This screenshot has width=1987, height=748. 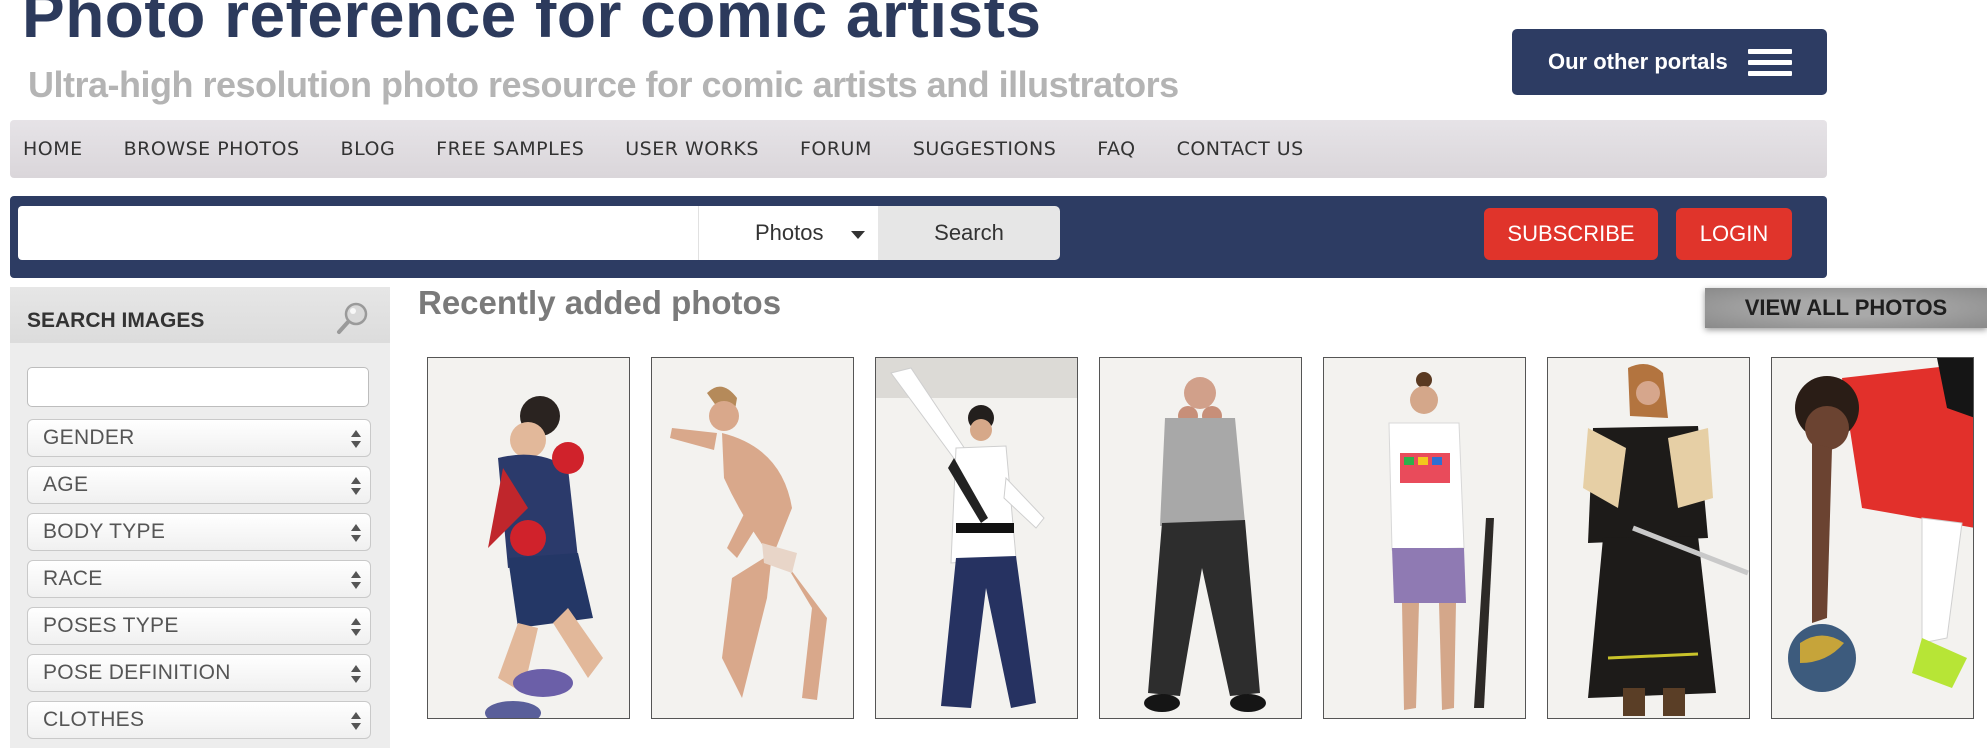 I want to click on filter-gender: GENDER, so click(x=199, y=438).